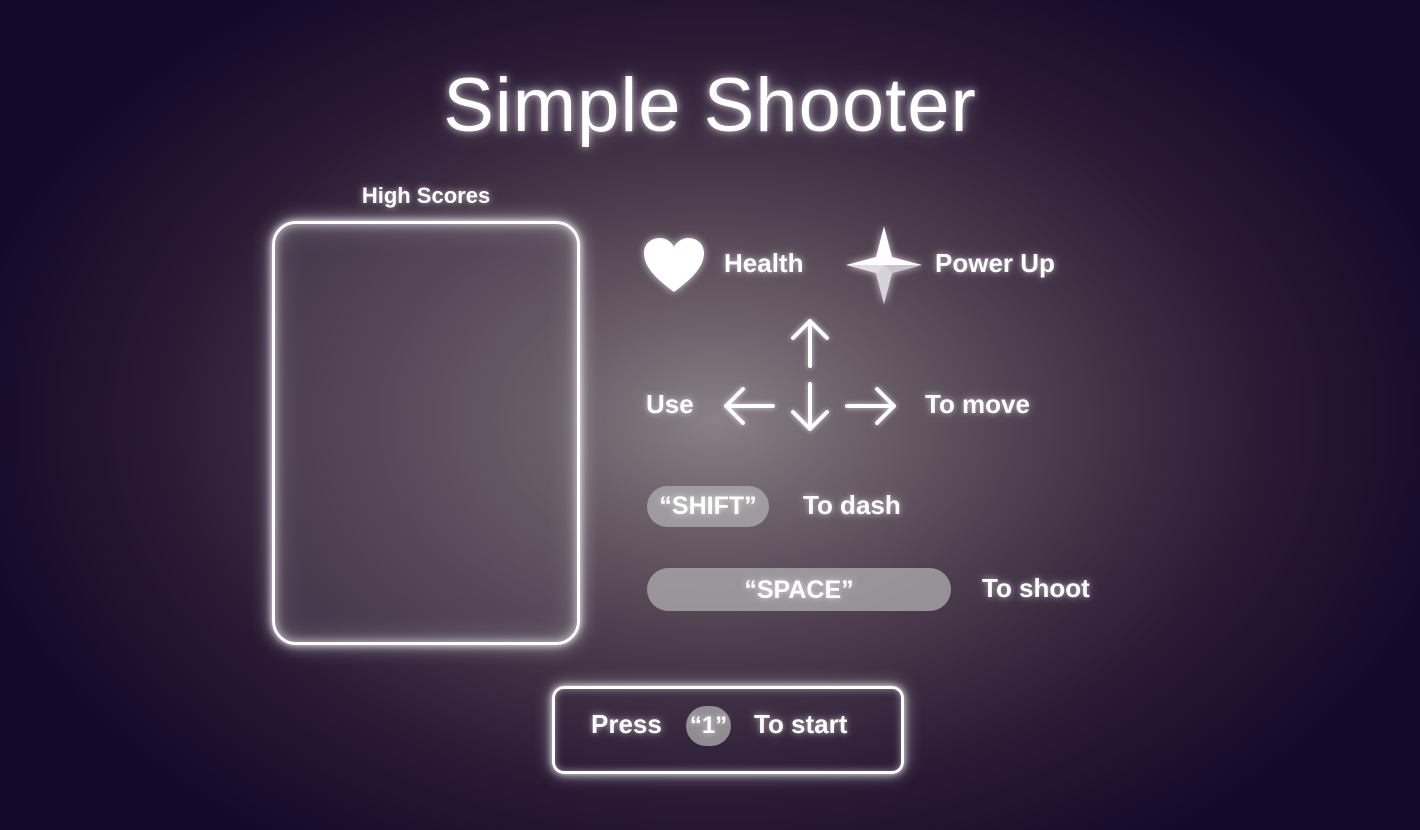 Image resolution: width=1420 pixels, height=830 pixels. Describe the element at coordinates (426, 195) in the screenshot. I see `high-scores-label: High Scores` at that location.